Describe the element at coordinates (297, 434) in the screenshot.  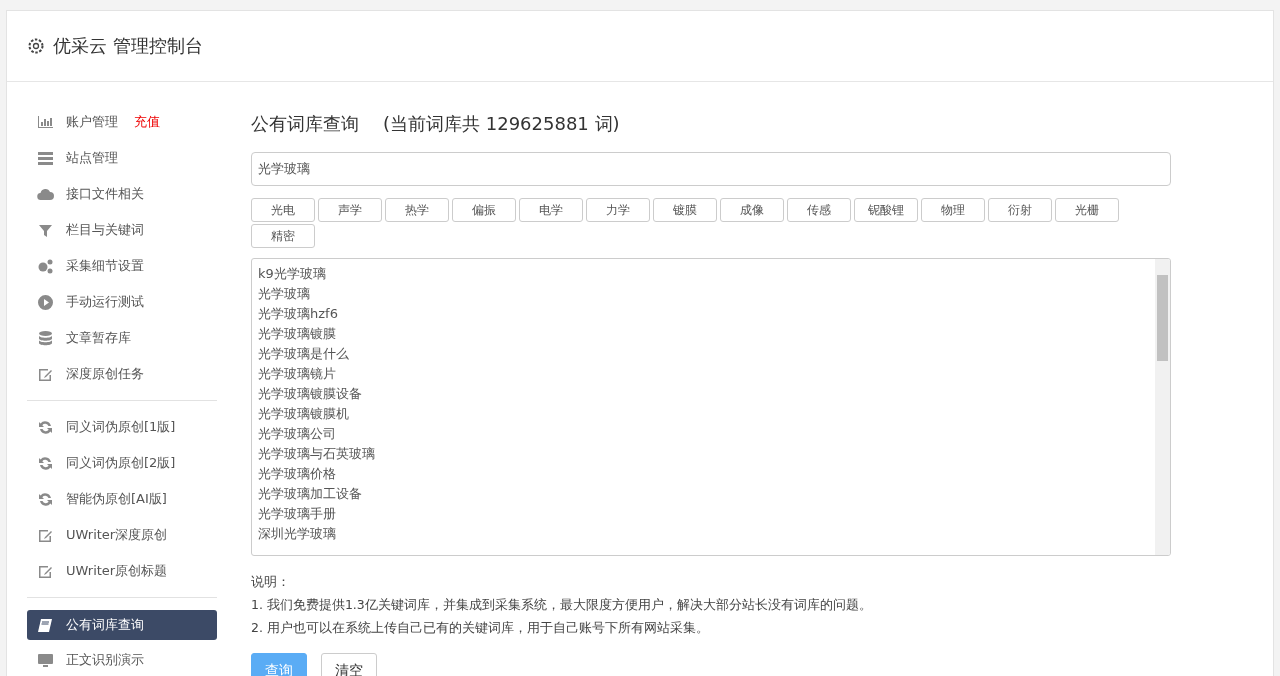
I see `result-item: 光学玻璃公司` at that location.